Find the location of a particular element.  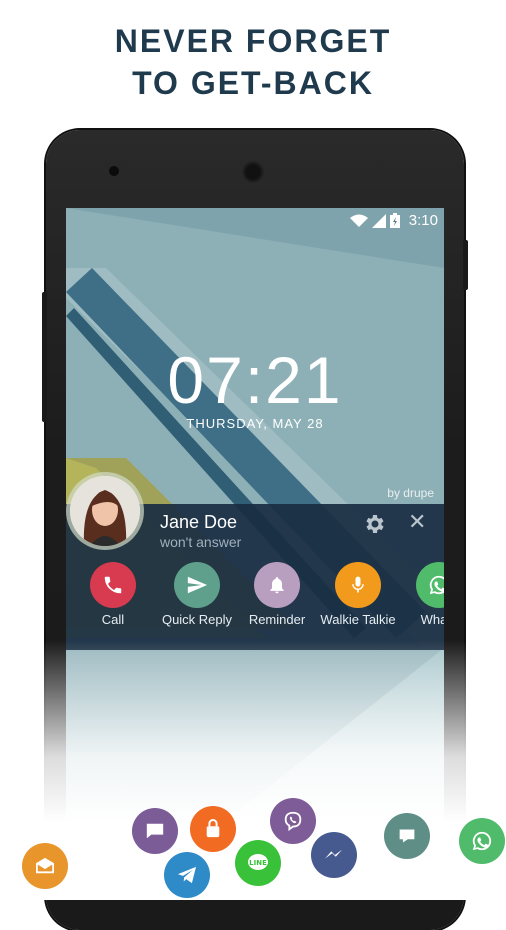

action-whatsapp: Whats is located at coordinates (420, 594).